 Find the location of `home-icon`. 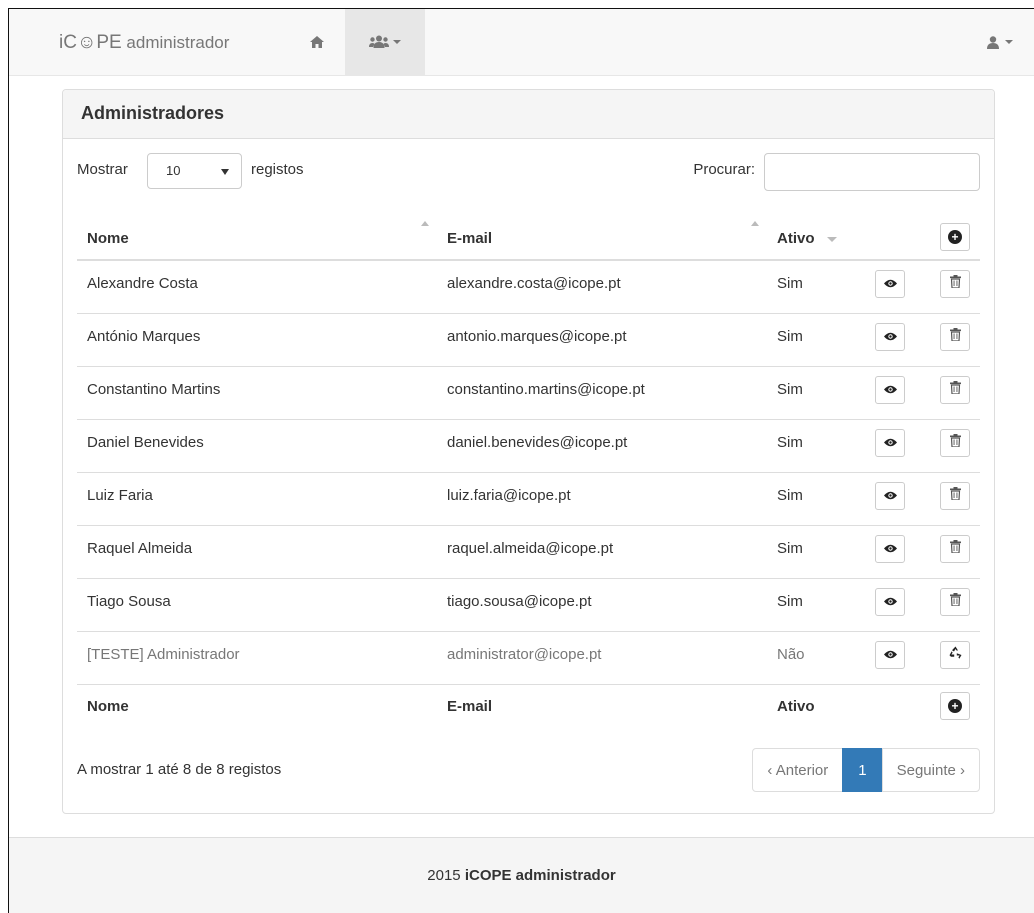

home-icon is located at coordinates (317, 42).